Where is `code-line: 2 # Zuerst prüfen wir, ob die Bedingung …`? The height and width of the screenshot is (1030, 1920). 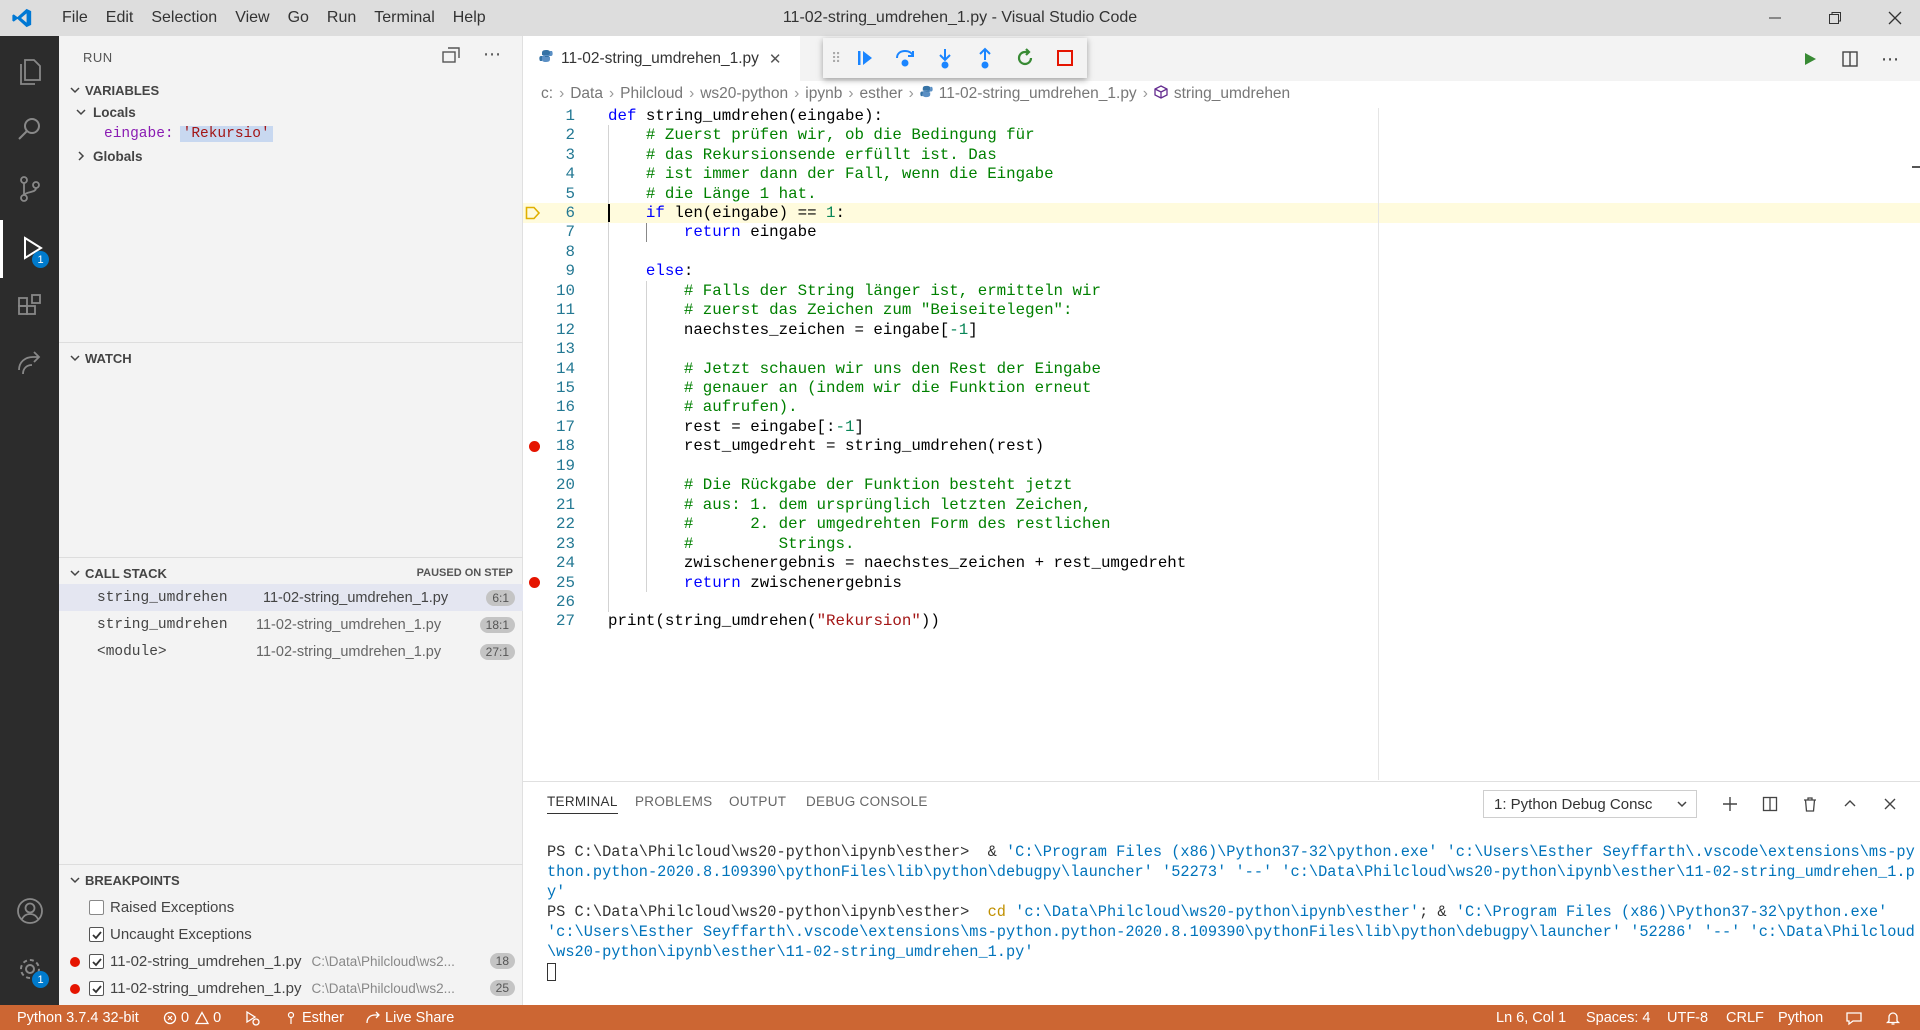 code-line: 2 # Zuerst prüfen wir, ob die Bedingung … is located at coordinates (1221, 134).